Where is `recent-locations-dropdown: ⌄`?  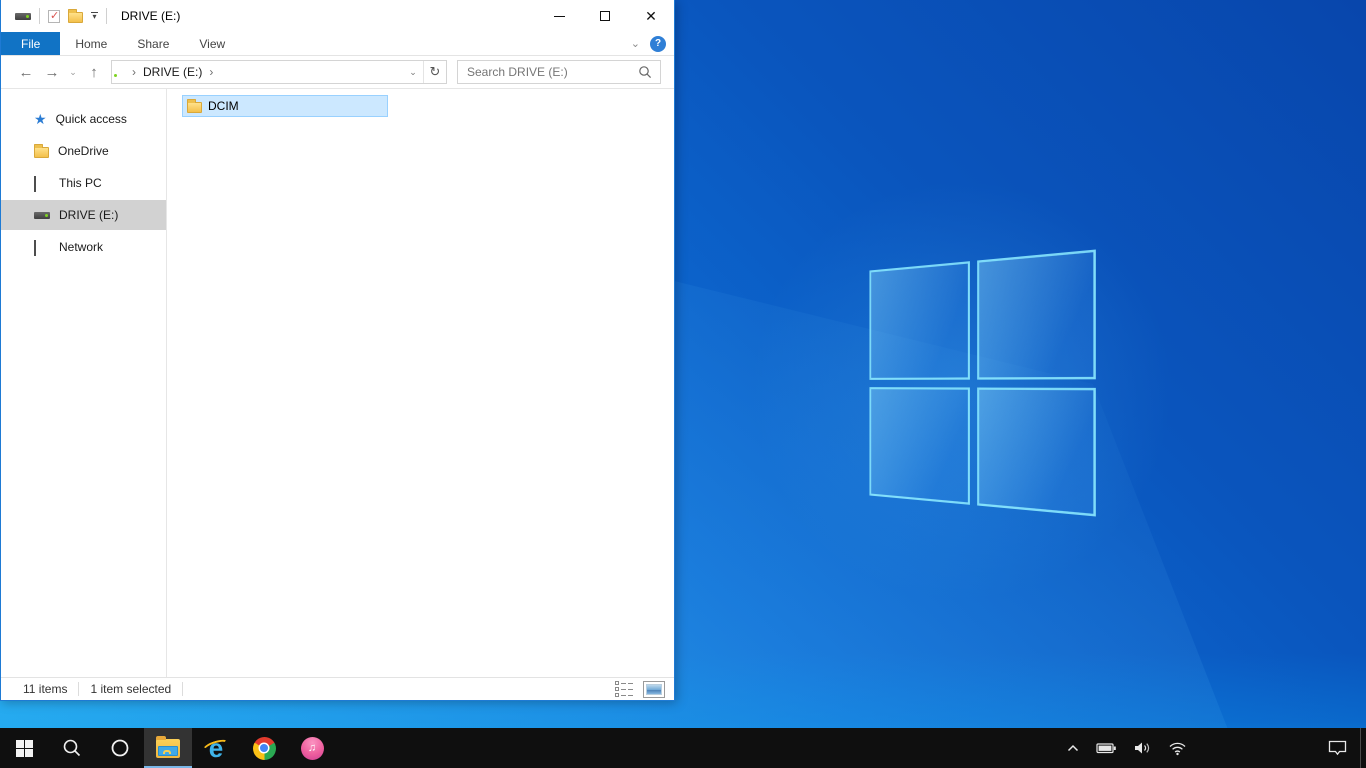 recent-locations-dropdown: ⌄ is located at coordinates (73, 72).